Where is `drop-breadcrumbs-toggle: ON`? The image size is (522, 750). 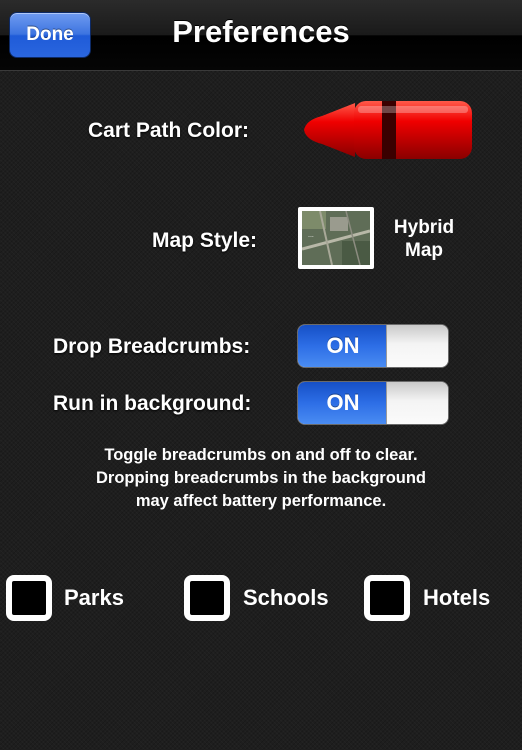 drop-breadcrumbs-toggle: ON is located at coordinates (373, 346).